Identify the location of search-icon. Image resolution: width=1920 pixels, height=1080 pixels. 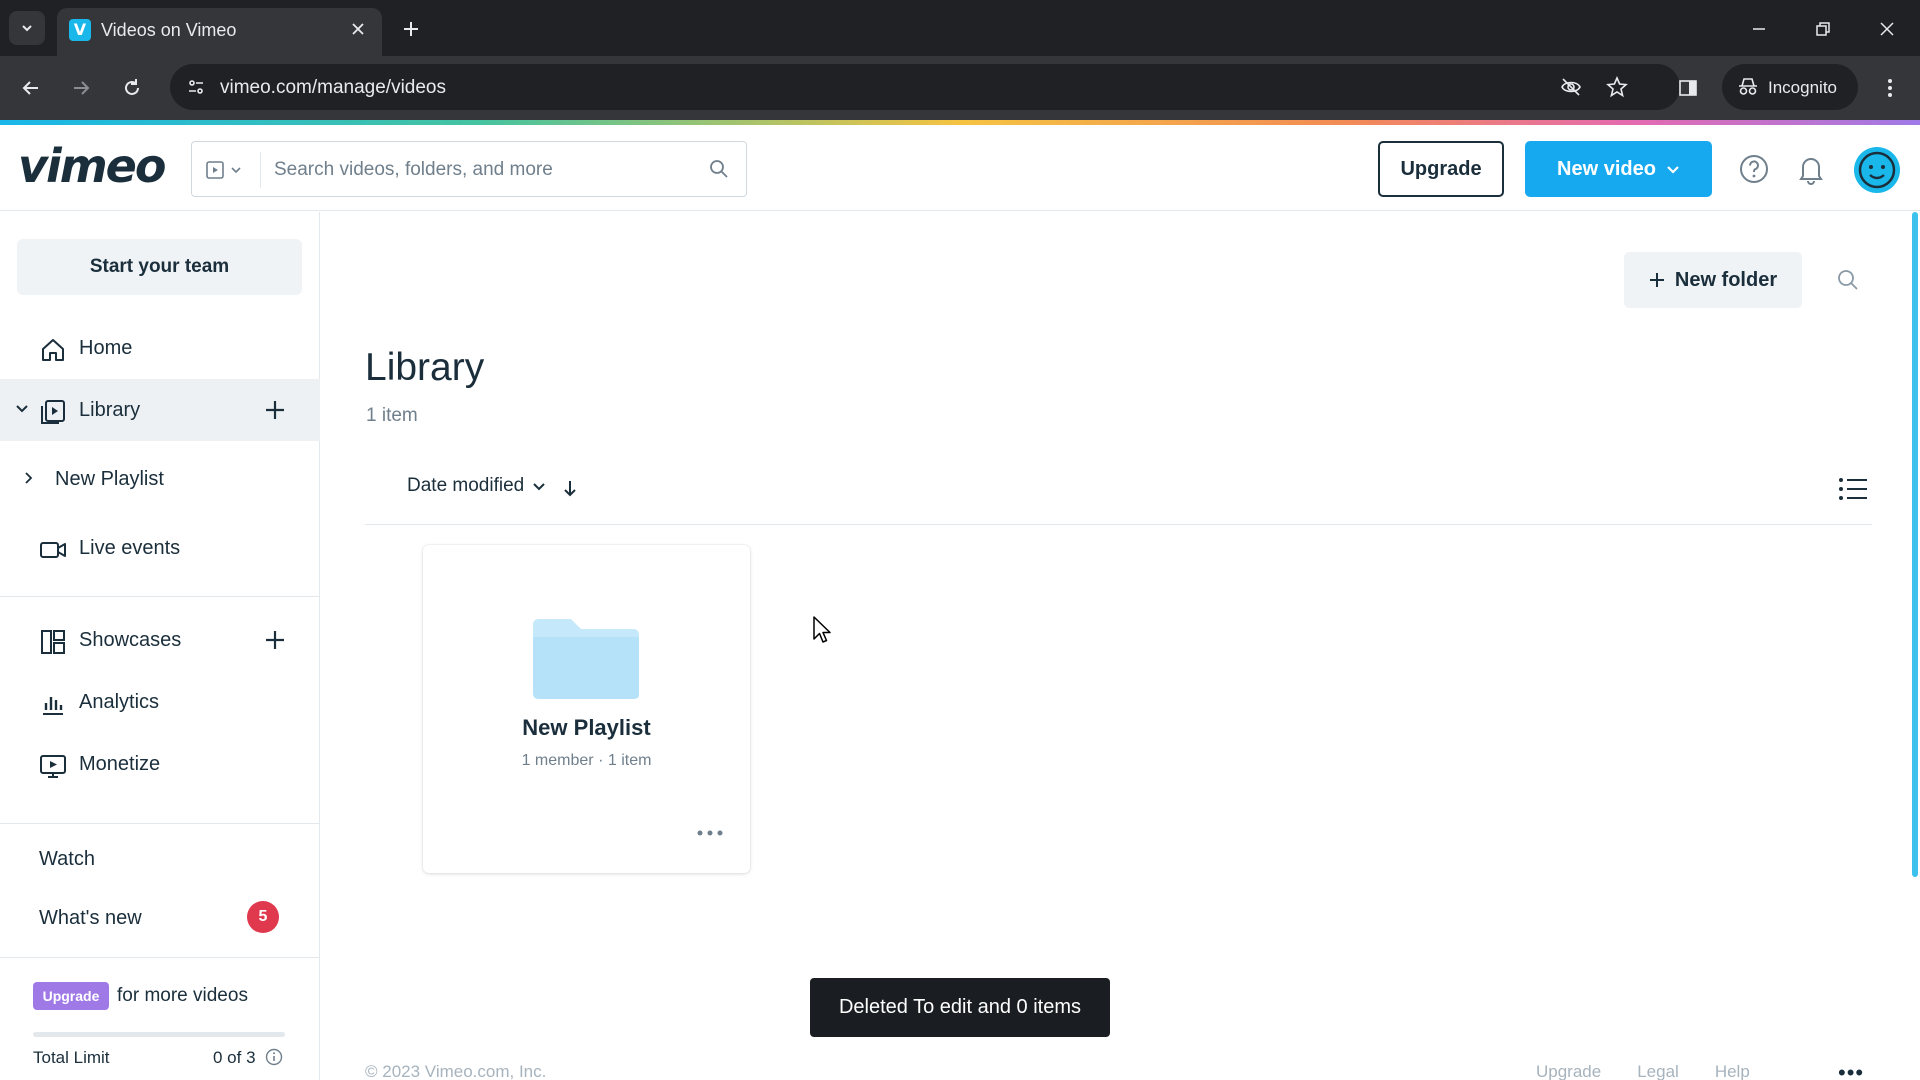
(719, 169).